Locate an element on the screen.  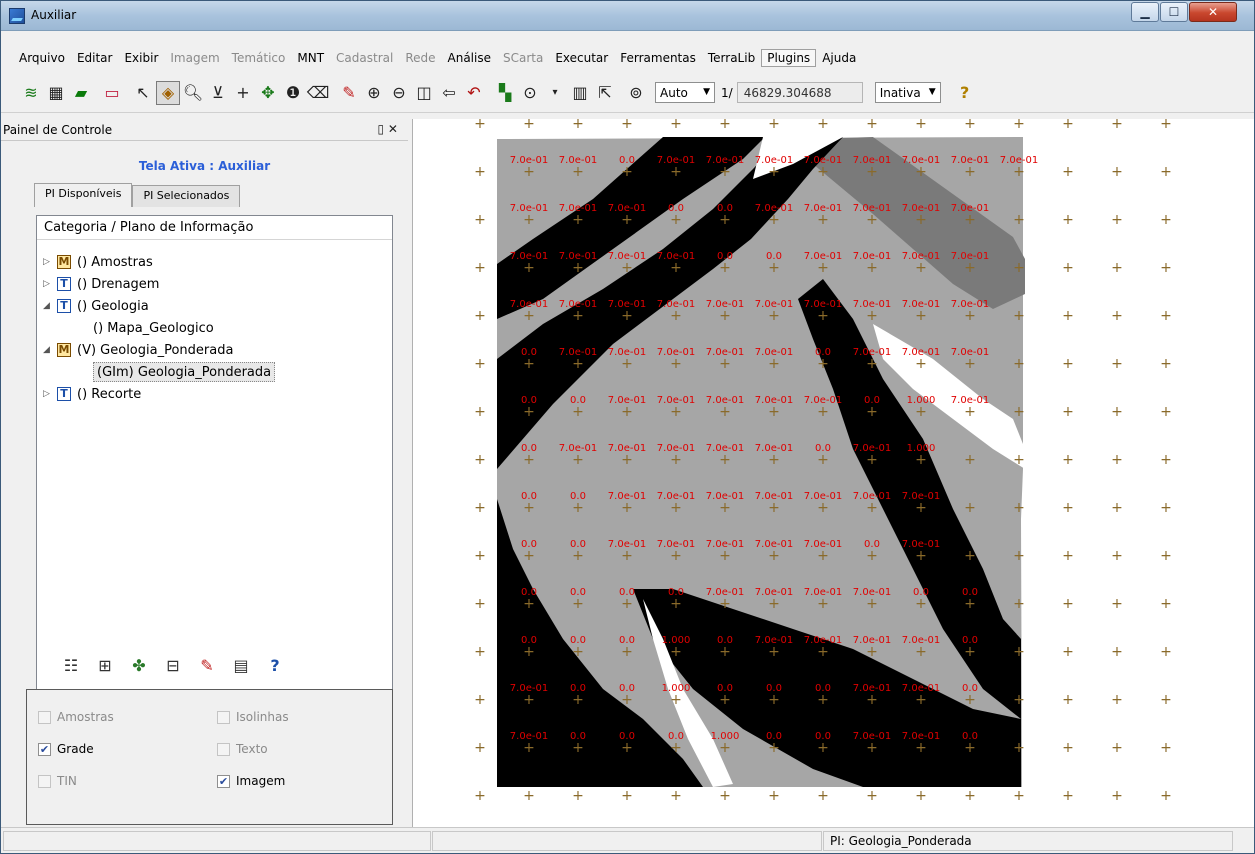
isolinhas-checkbox is located at coordinates (223, 717).